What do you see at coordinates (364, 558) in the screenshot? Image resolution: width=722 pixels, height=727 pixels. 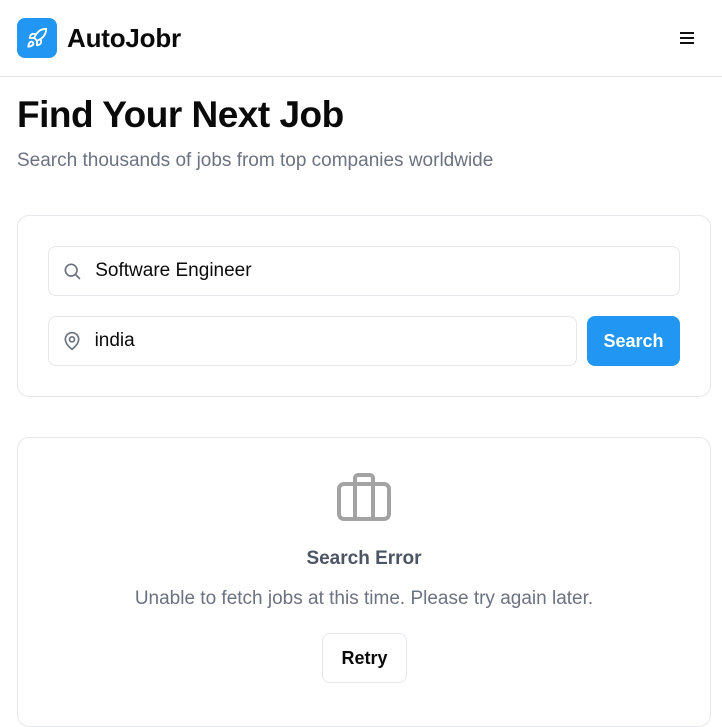 I see `error-title: Search Error` at bounding box center [364, 558].